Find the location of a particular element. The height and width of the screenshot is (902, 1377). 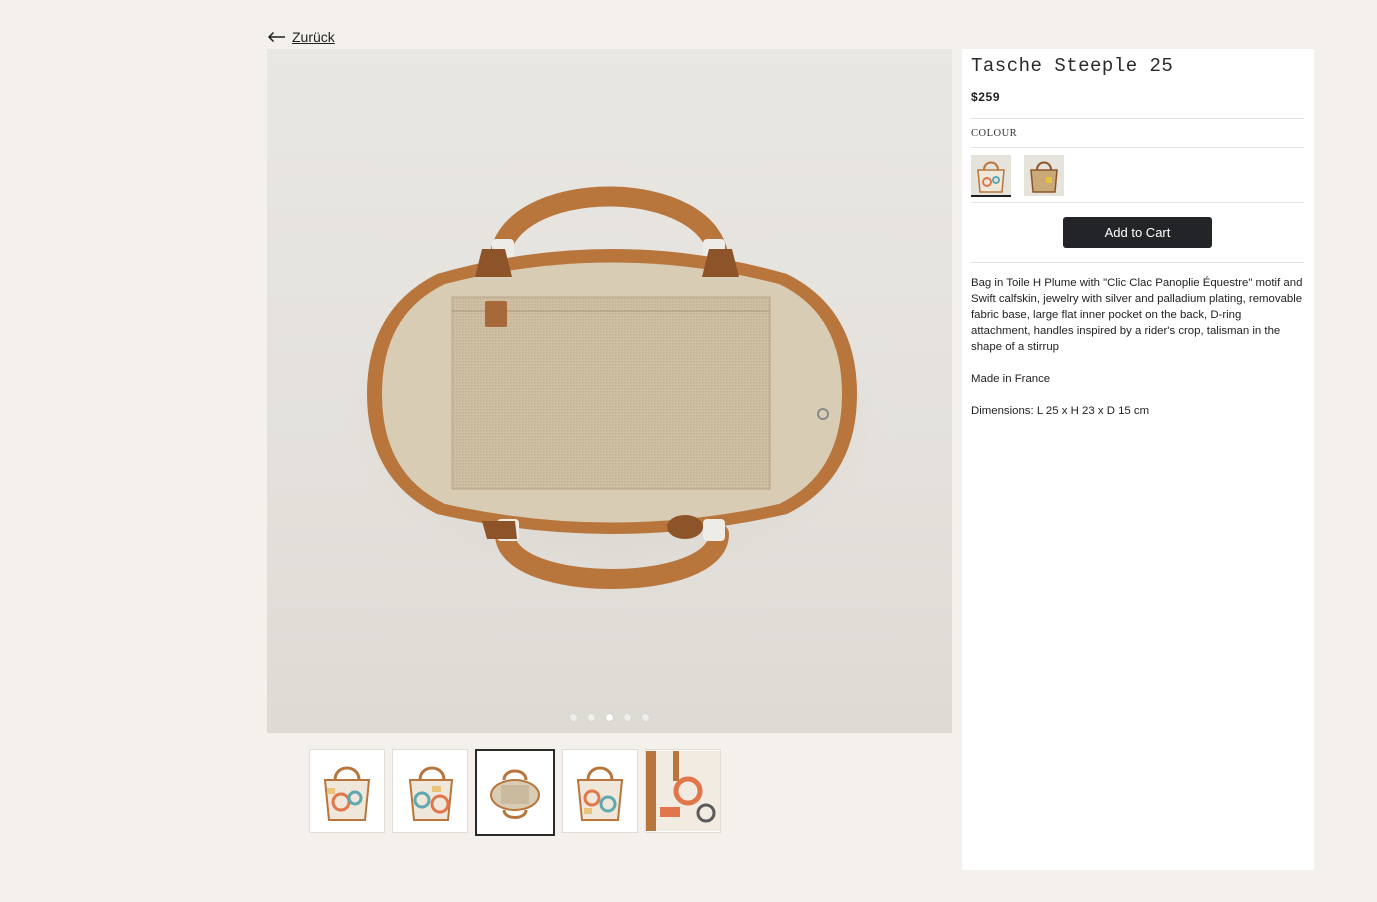

bag-top-thumbnail-image is located at coordinates (515, 794).